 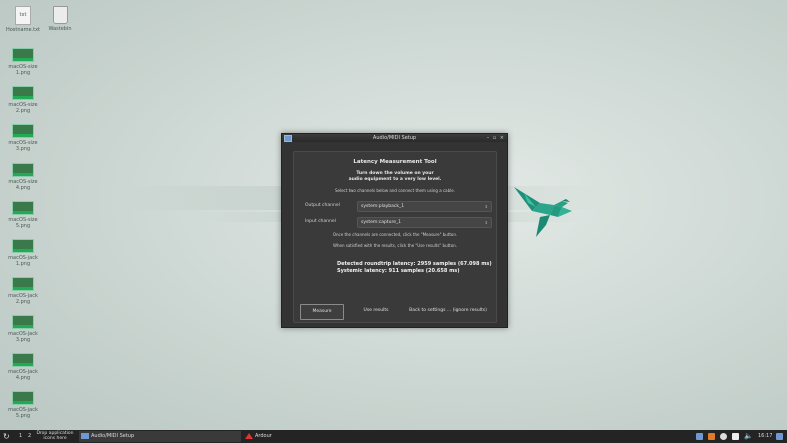 I want to click on ardour-bird-logo, so click(x=543, y=212).